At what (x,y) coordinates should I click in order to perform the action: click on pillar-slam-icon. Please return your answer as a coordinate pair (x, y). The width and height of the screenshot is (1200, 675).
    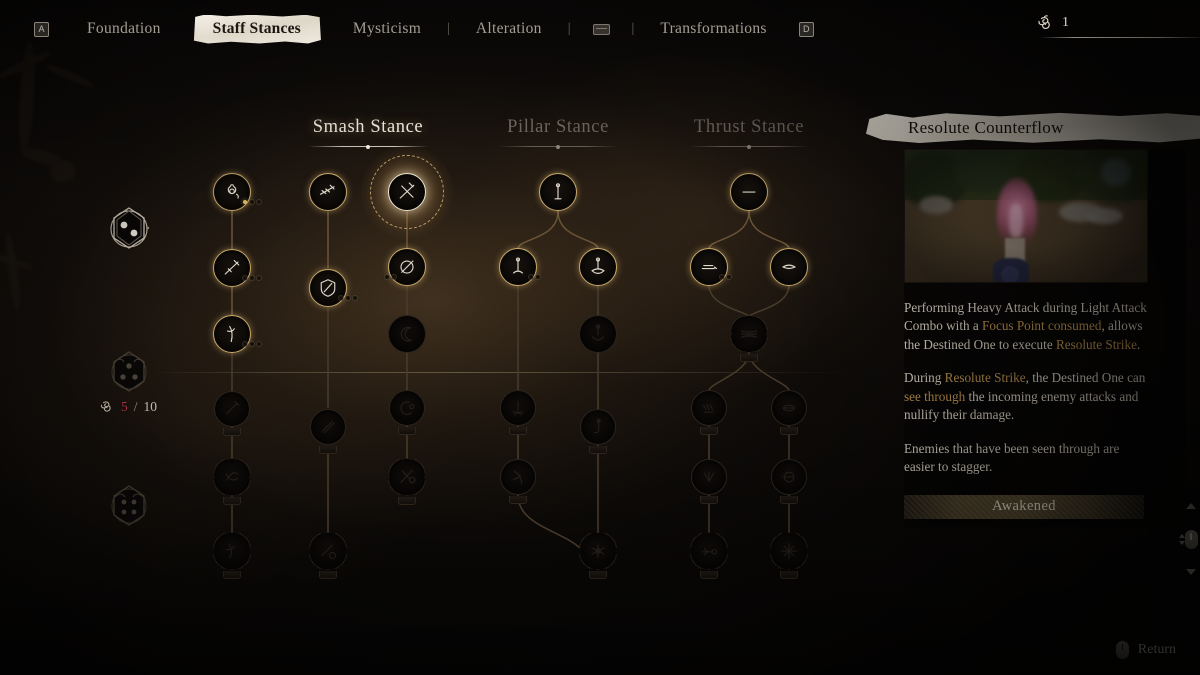
    Looking at the image, I should click on (518, 408).